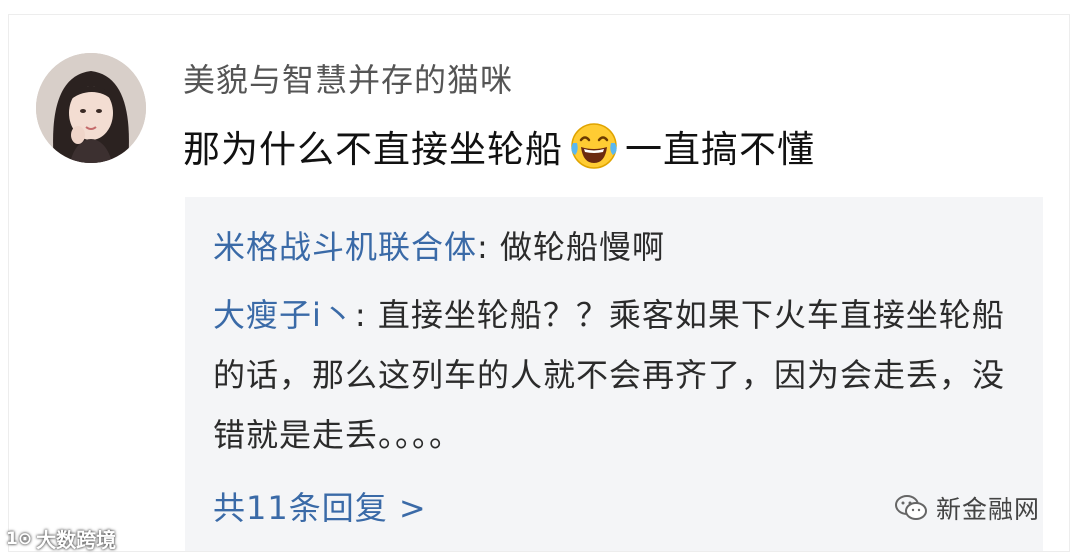  I want to click on avatar-image, so click(91, 108).